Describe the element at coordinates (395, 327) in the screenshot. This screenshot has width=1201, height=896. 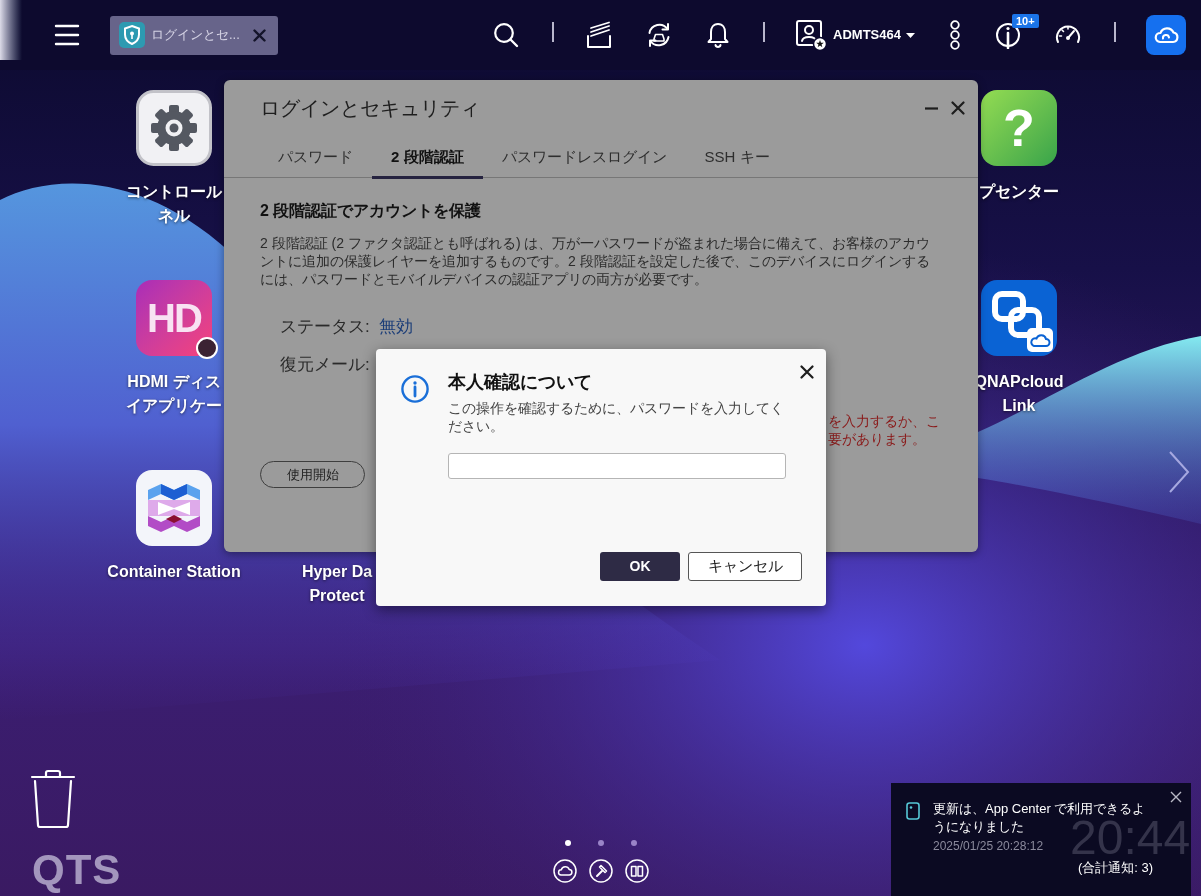
I see `status-value: 無効` at that location.